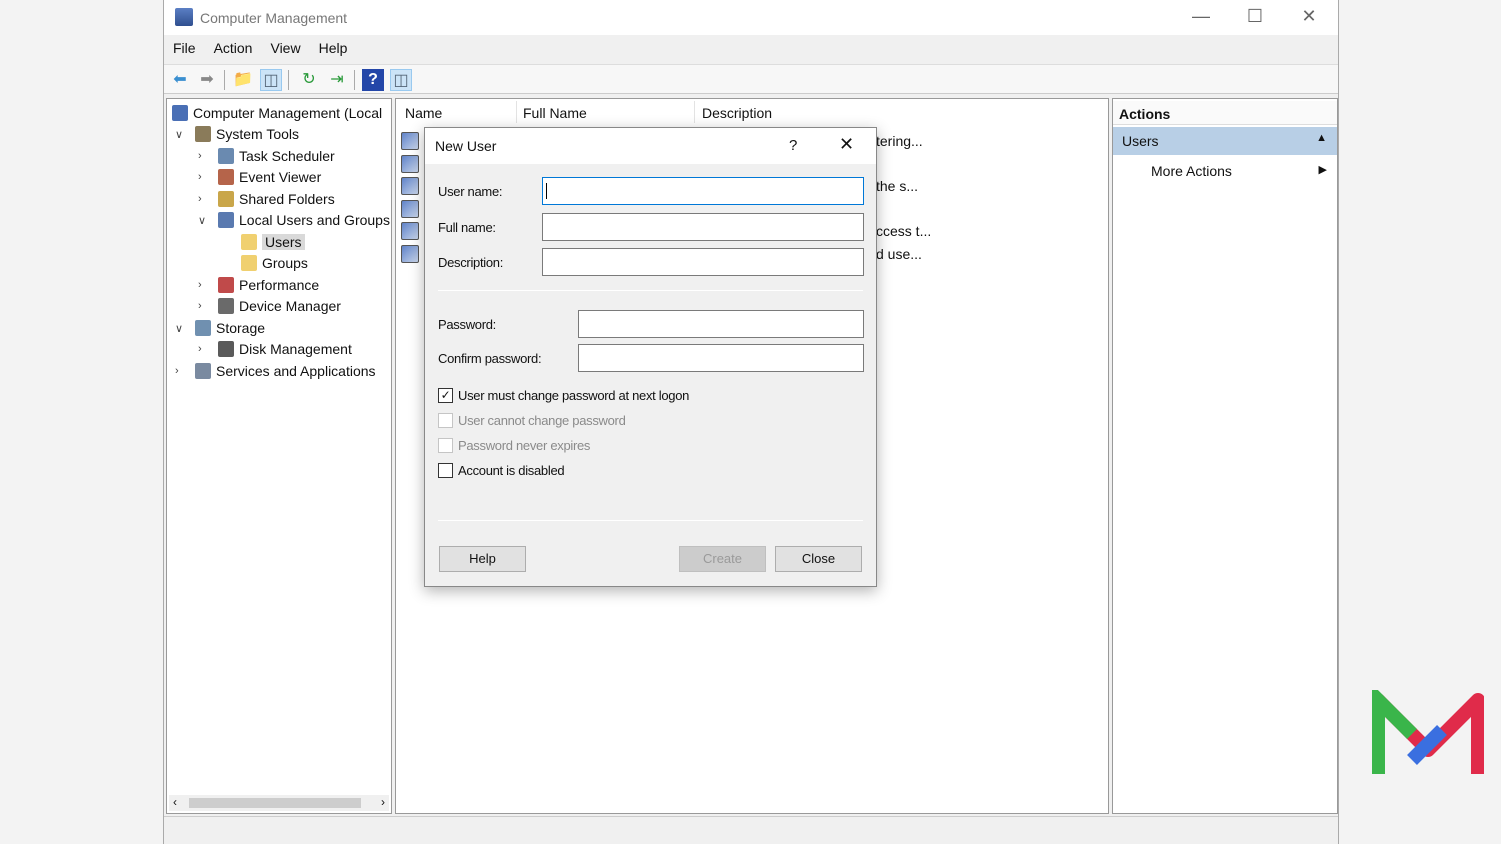  I want to click on close-button: Close, so click(818, 559).